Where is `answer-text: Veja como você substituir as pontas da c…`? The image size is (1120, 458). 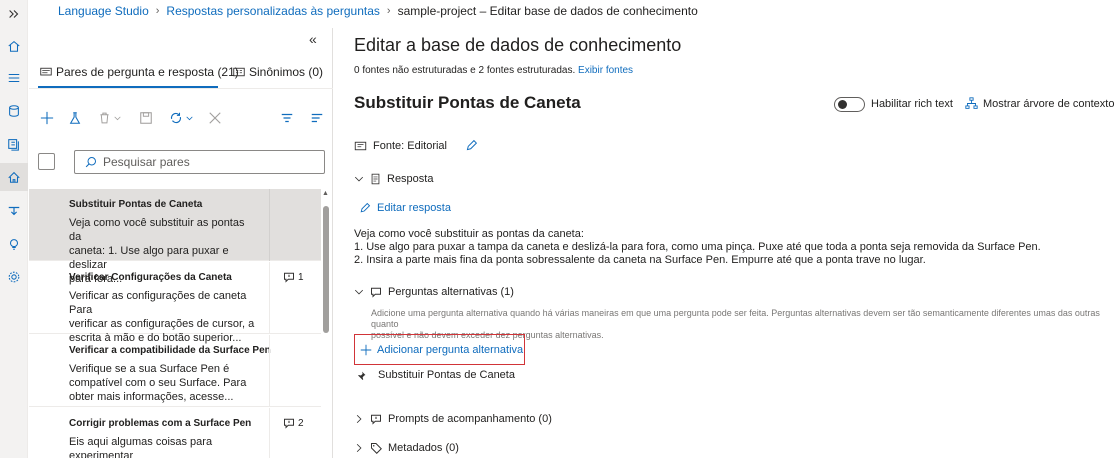 answer-text: Veja como você substituir as pontas da c… is located at coordinates (697, 247).